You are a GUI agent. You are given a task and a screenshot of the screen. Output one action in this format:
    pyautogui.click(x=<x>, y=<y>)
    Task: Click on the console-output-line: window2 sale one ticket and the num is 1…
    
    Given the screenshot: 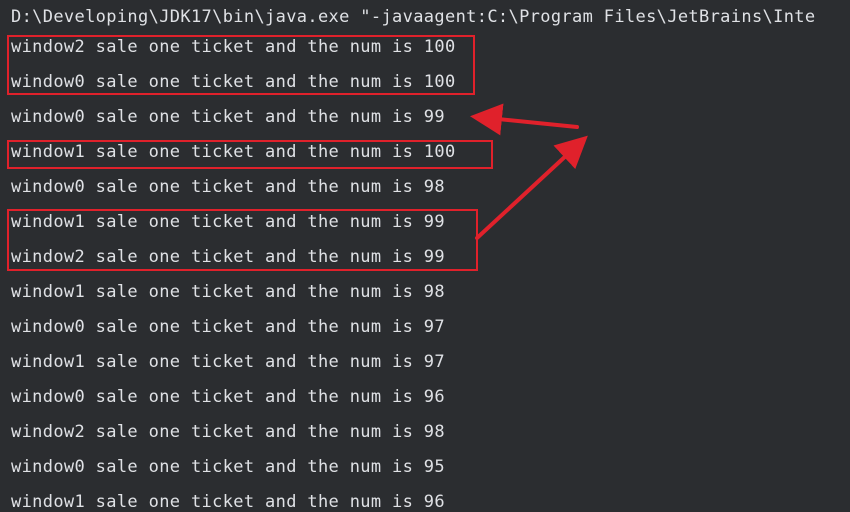 What is the action you would take?
    pyautogui.click(x=233, y=47)
    